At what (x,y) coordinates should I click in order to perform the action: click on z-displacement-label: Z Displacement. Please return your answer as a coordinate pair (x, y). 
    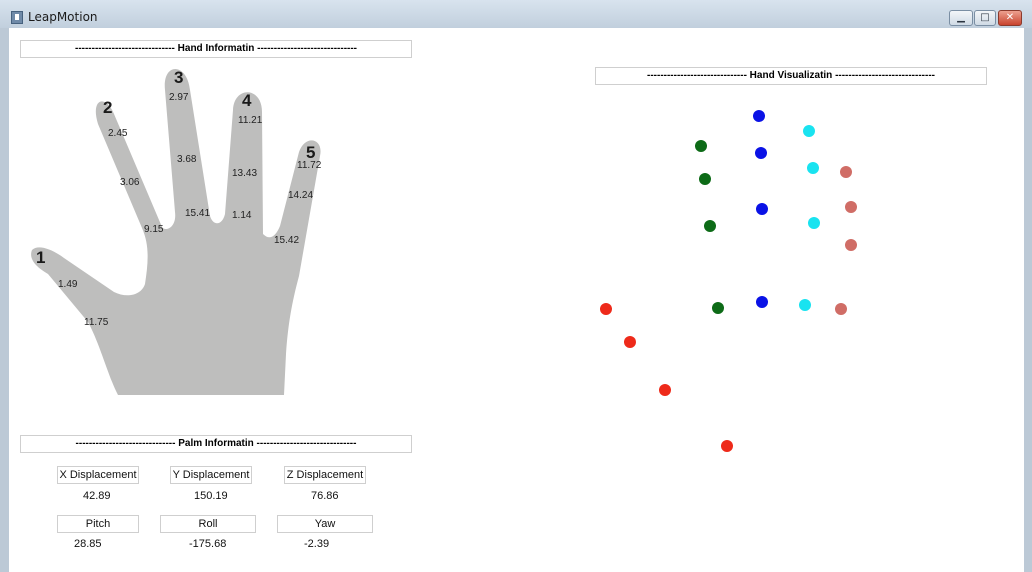
    Looking at the image, I should click on (325, 475).